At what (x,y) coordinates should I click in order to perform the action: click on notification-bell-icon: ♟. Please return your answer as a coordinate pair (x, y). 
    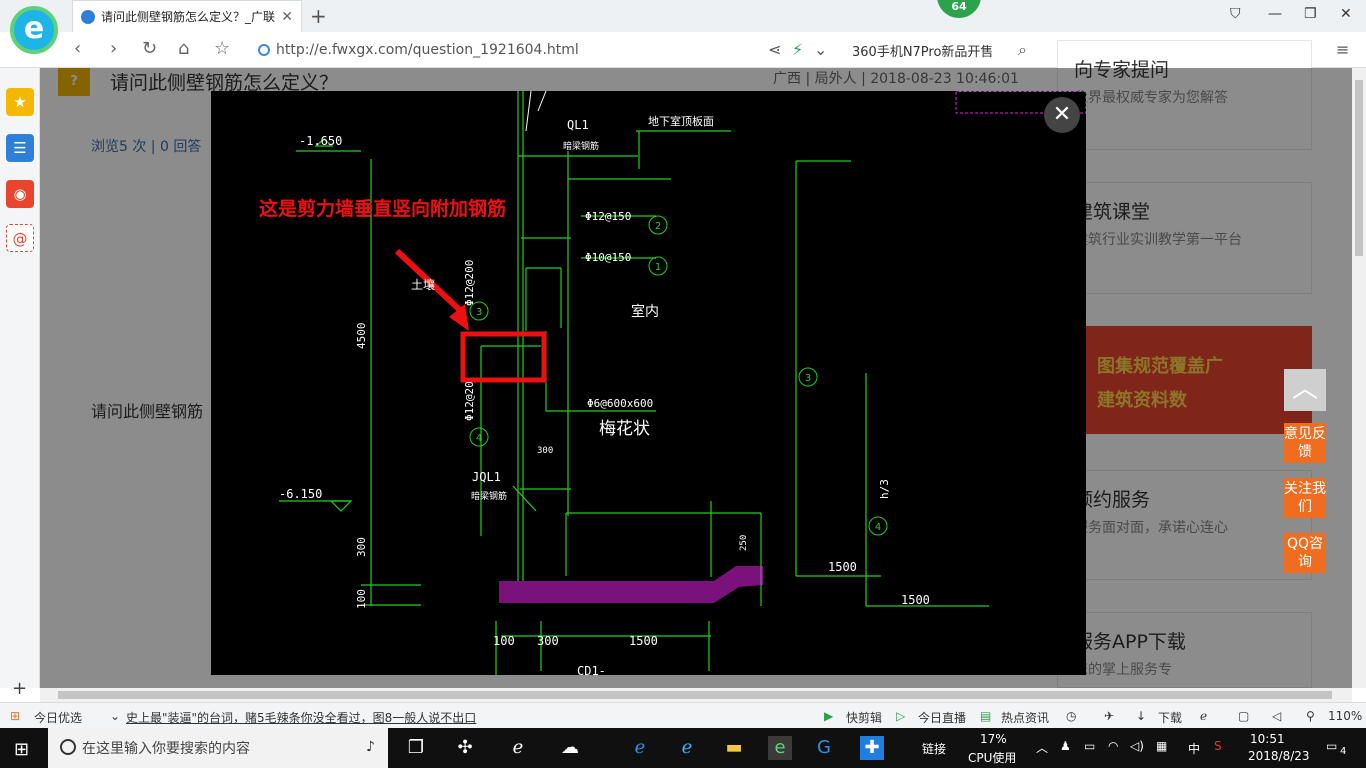
    Looking at the image, I should click on (1065, 746).